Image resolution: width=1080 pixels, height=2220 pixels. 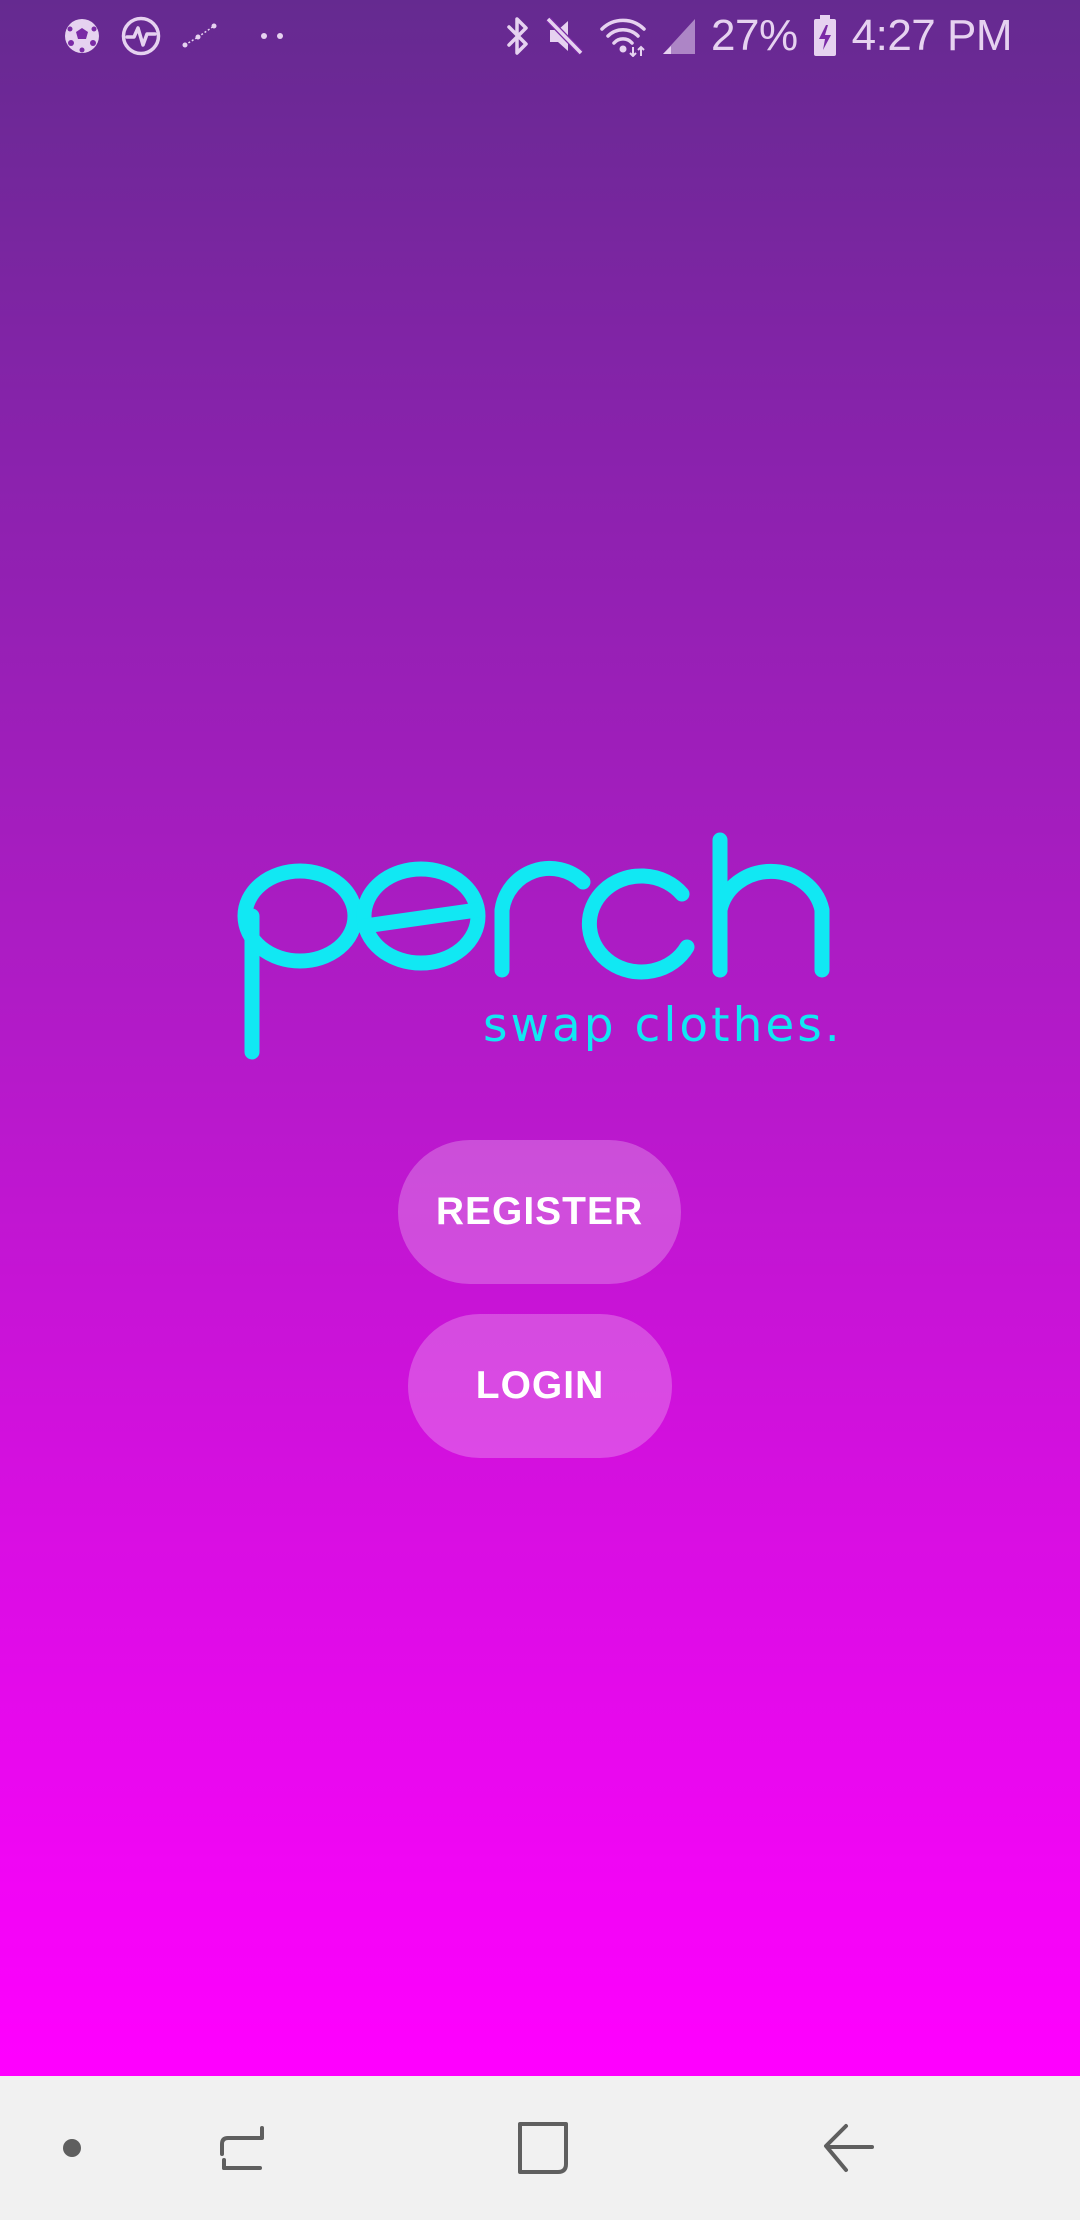 I want to click on dot-icon, so click(x=72, y=2148).